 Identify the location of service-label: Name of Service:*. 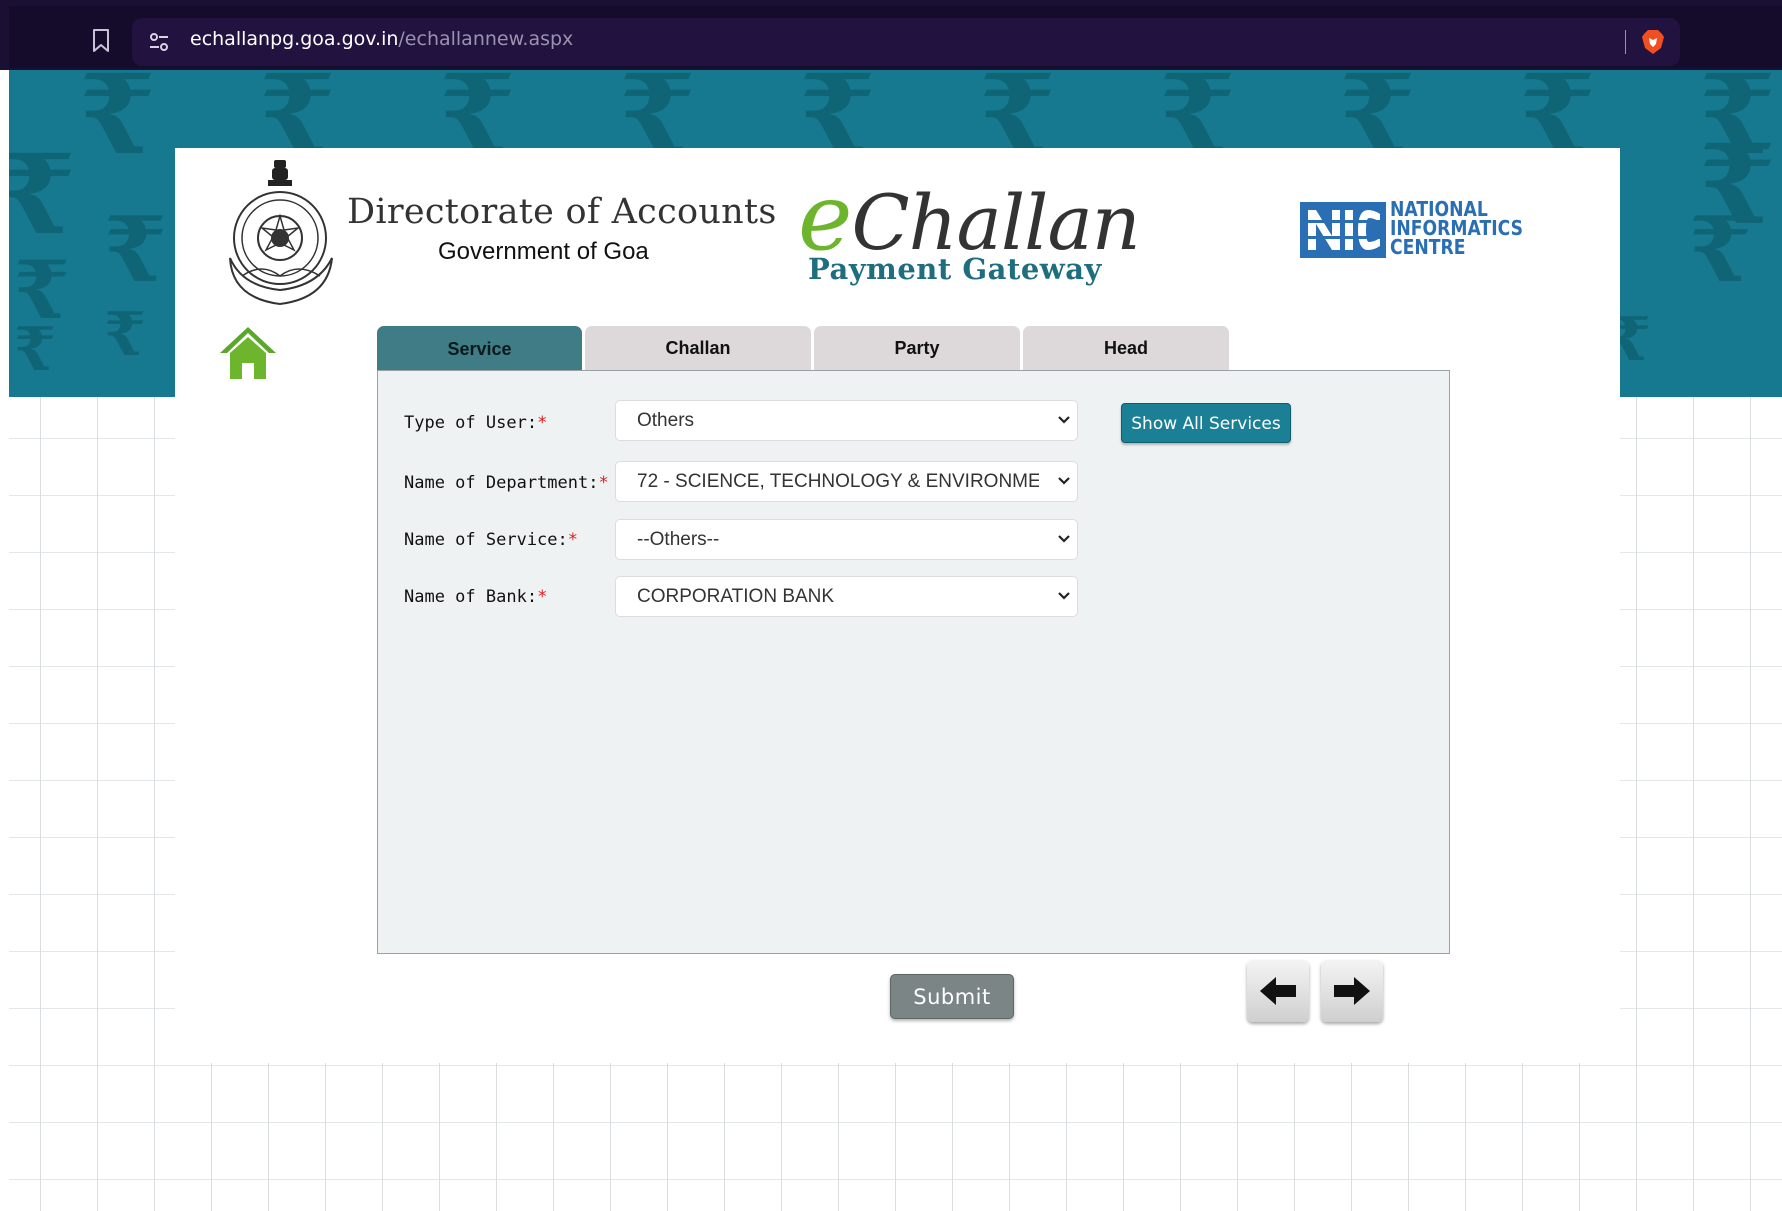
(491, 540).